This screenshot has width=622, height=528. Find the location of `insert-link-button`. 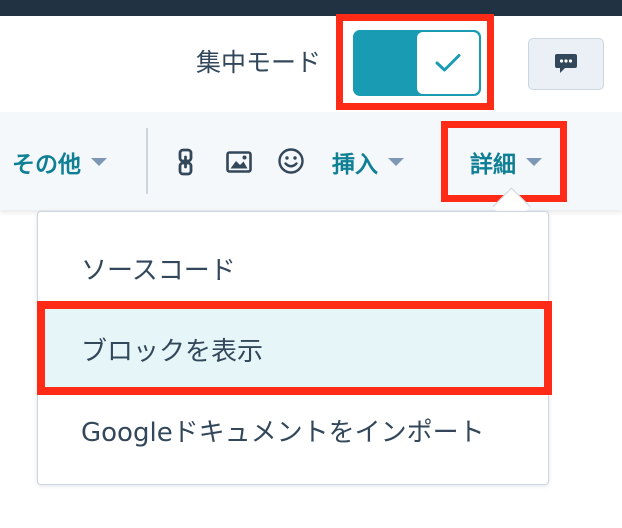

insert-link-button is located at coordinates (186, 162).